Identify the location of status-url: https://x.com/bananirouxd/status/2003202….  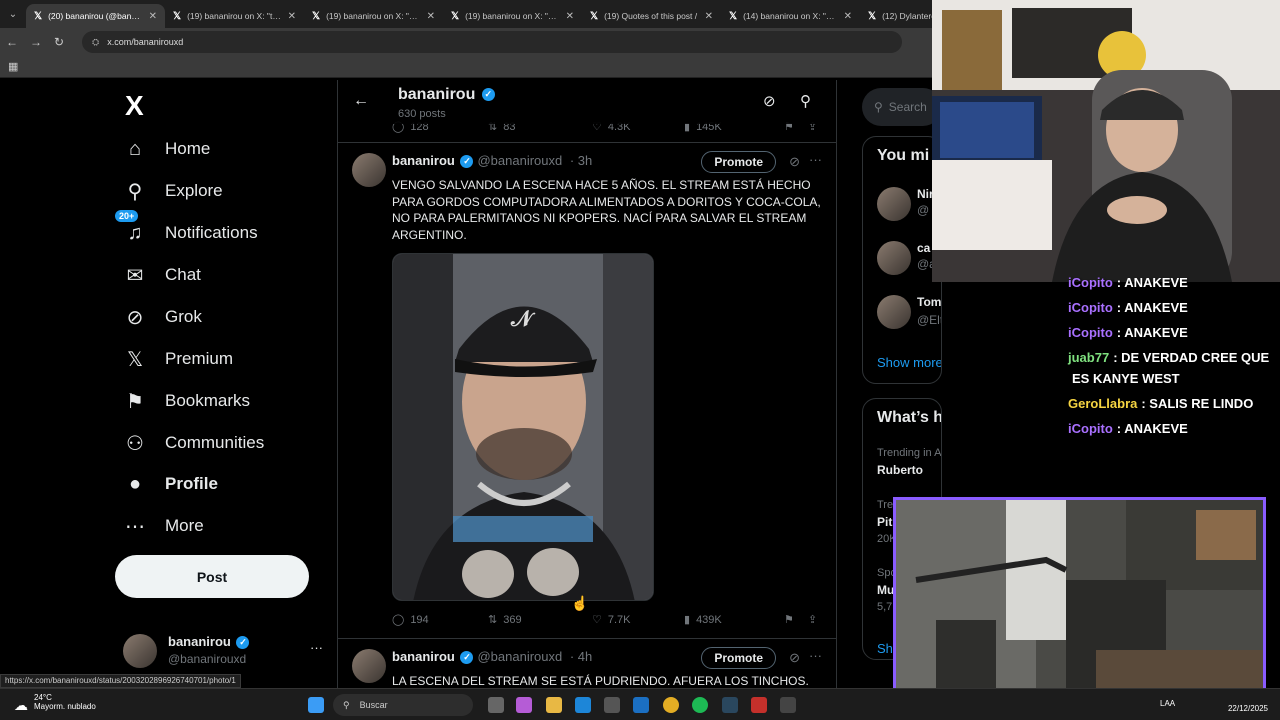
(120, 681).